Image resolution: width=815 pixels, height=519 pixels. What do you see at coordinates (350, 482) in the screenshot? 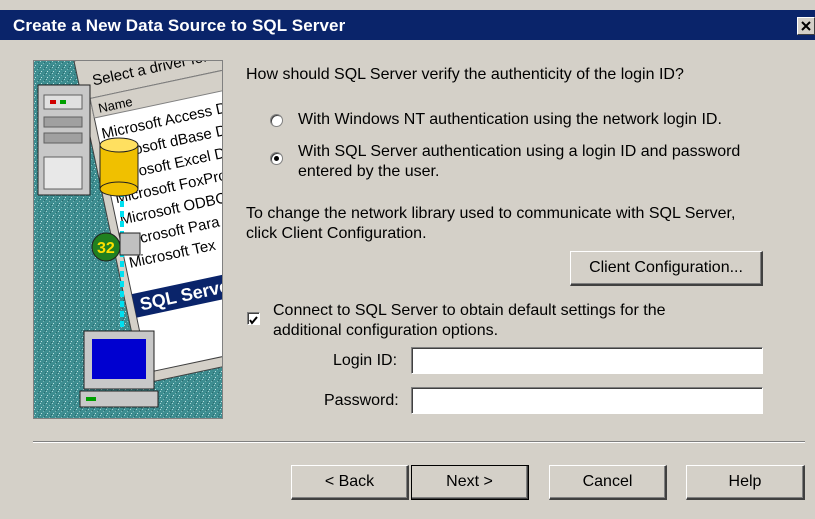
I see `back-button: < Back` at bounding box center [350, 482].